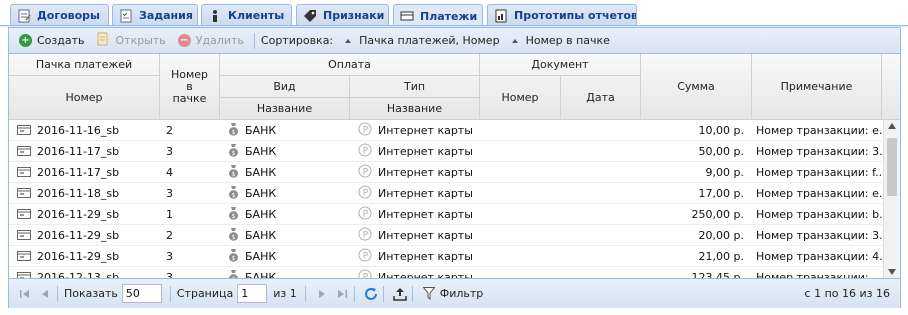 The width and height of the screenshot is (908, 315). Describe the element at coordinates (205, 293) in the screenshot. I see `page-label: Страница` at that location.